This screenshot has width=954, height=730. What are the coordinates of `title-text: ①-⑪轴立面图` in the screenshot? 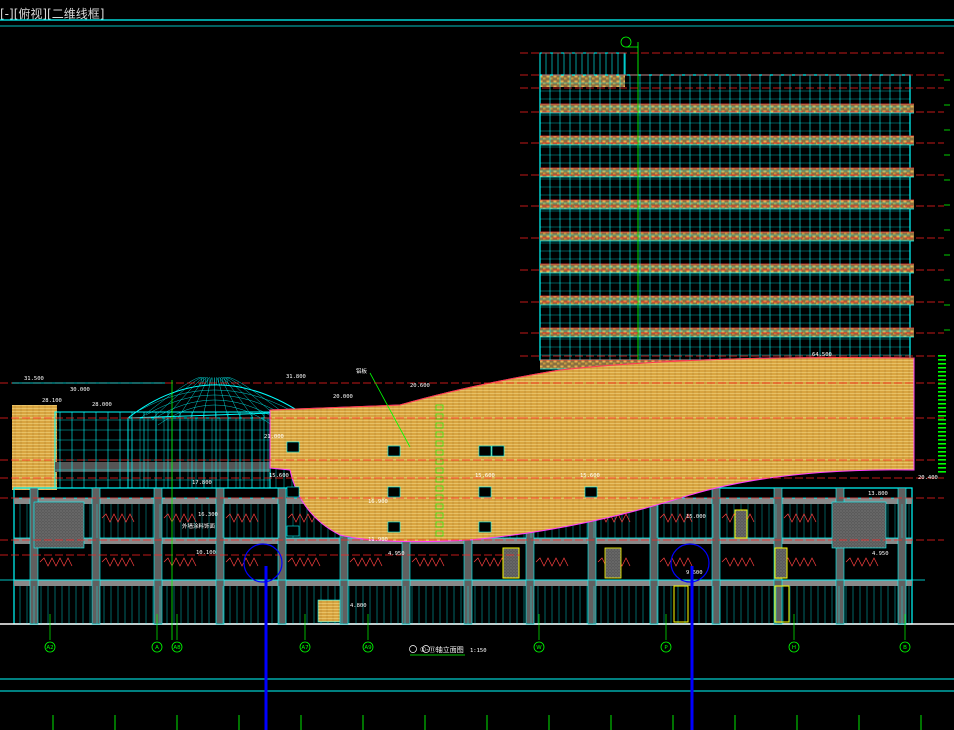 It's located at (442, 649).